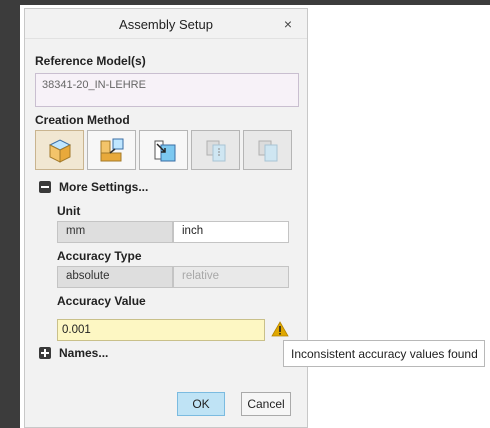 The image size is (490, 428). What do you see at coordinates (115, 232) in the screenshot?
I see `unit-option-mm: mm` at bounding box center [115, 232].